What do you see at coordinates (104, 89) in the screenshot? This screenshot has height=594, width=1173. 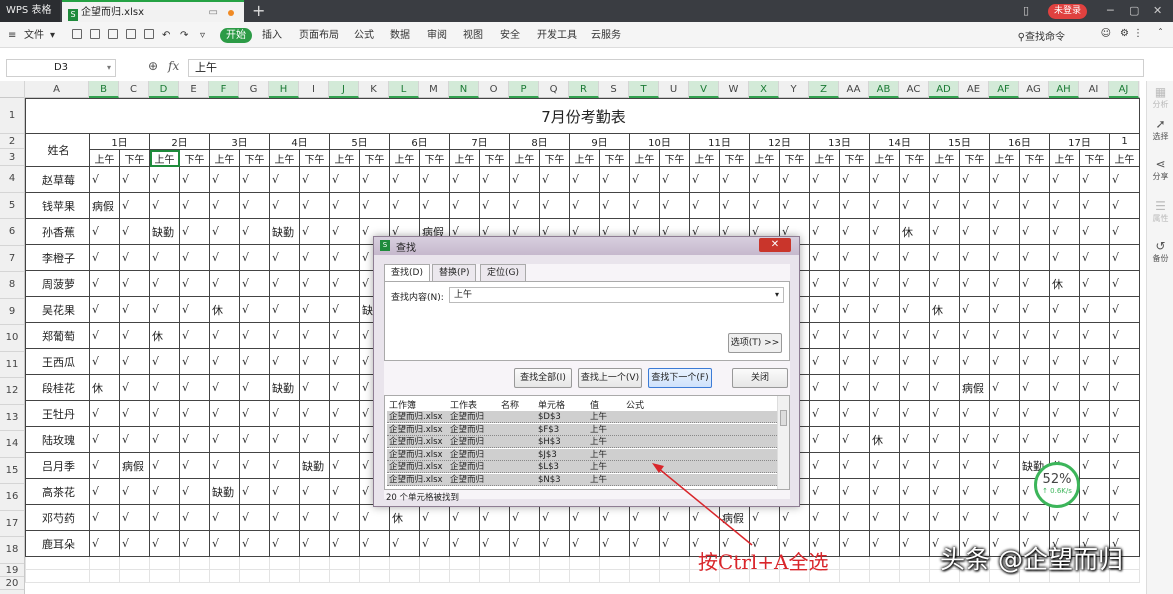 I see `column-header: B` at bounding box center [104, 89].